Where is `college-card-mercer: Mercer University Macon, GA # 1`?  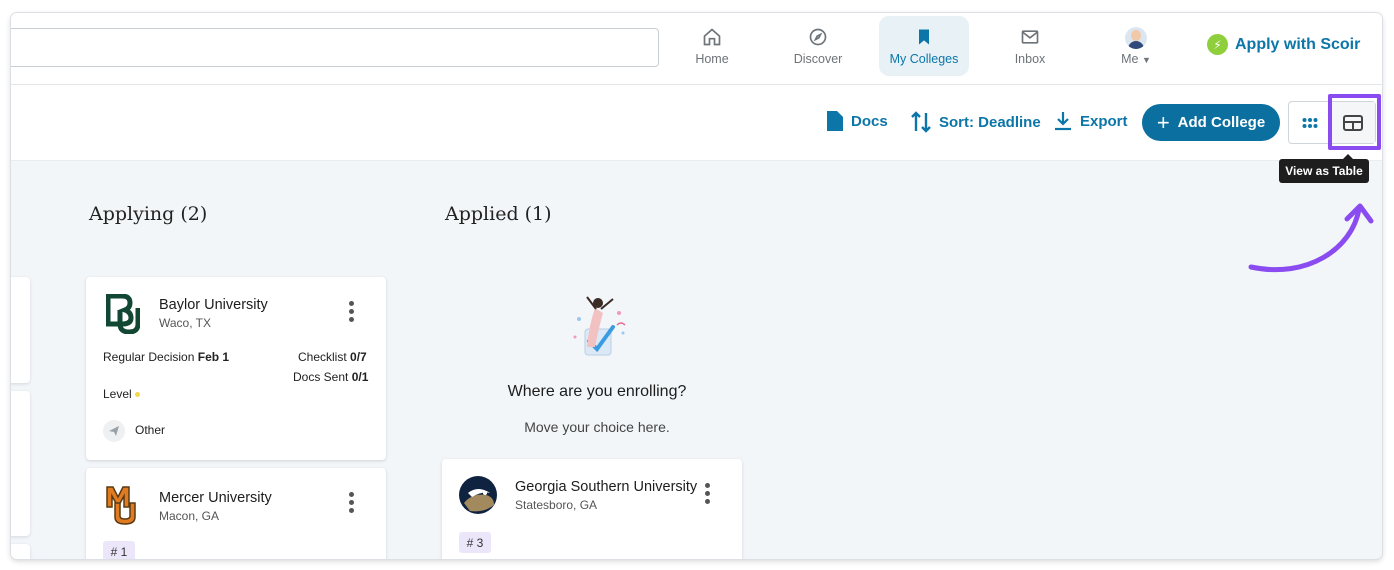
college-card-mercer: Mercer University Macon, GA # 1 is located at coordinates (236, 513).